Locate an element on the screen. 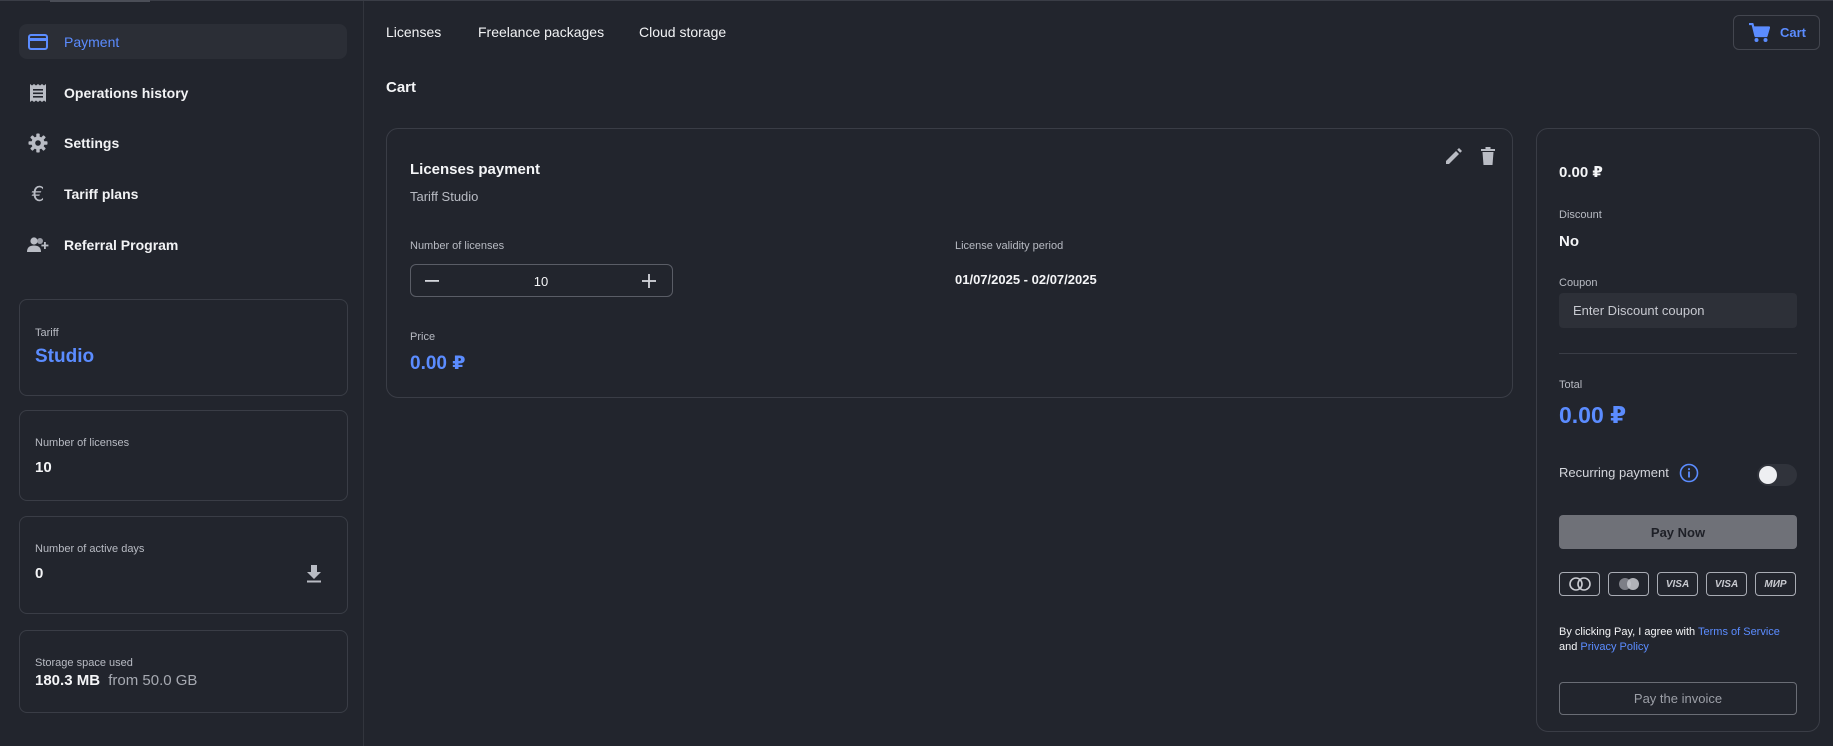  licenses-value: 10 is located at coordinates (43, 467).